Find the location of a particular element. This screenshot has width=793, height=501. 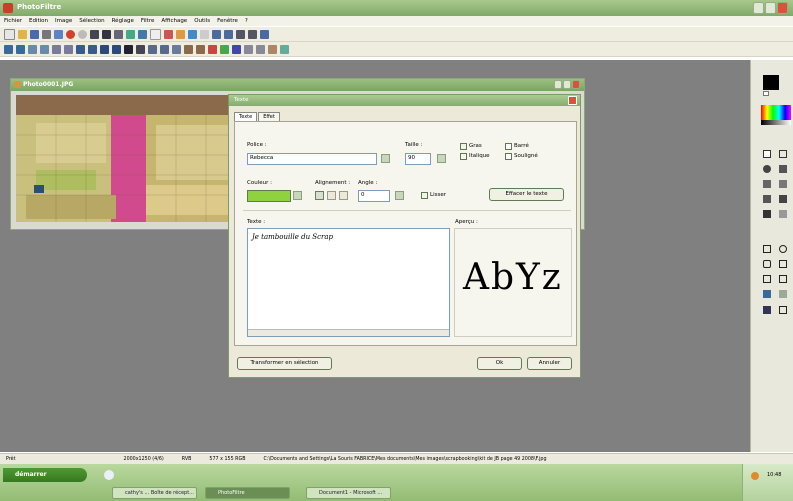

color-dropdown-button is located at coordinates (297, 195).